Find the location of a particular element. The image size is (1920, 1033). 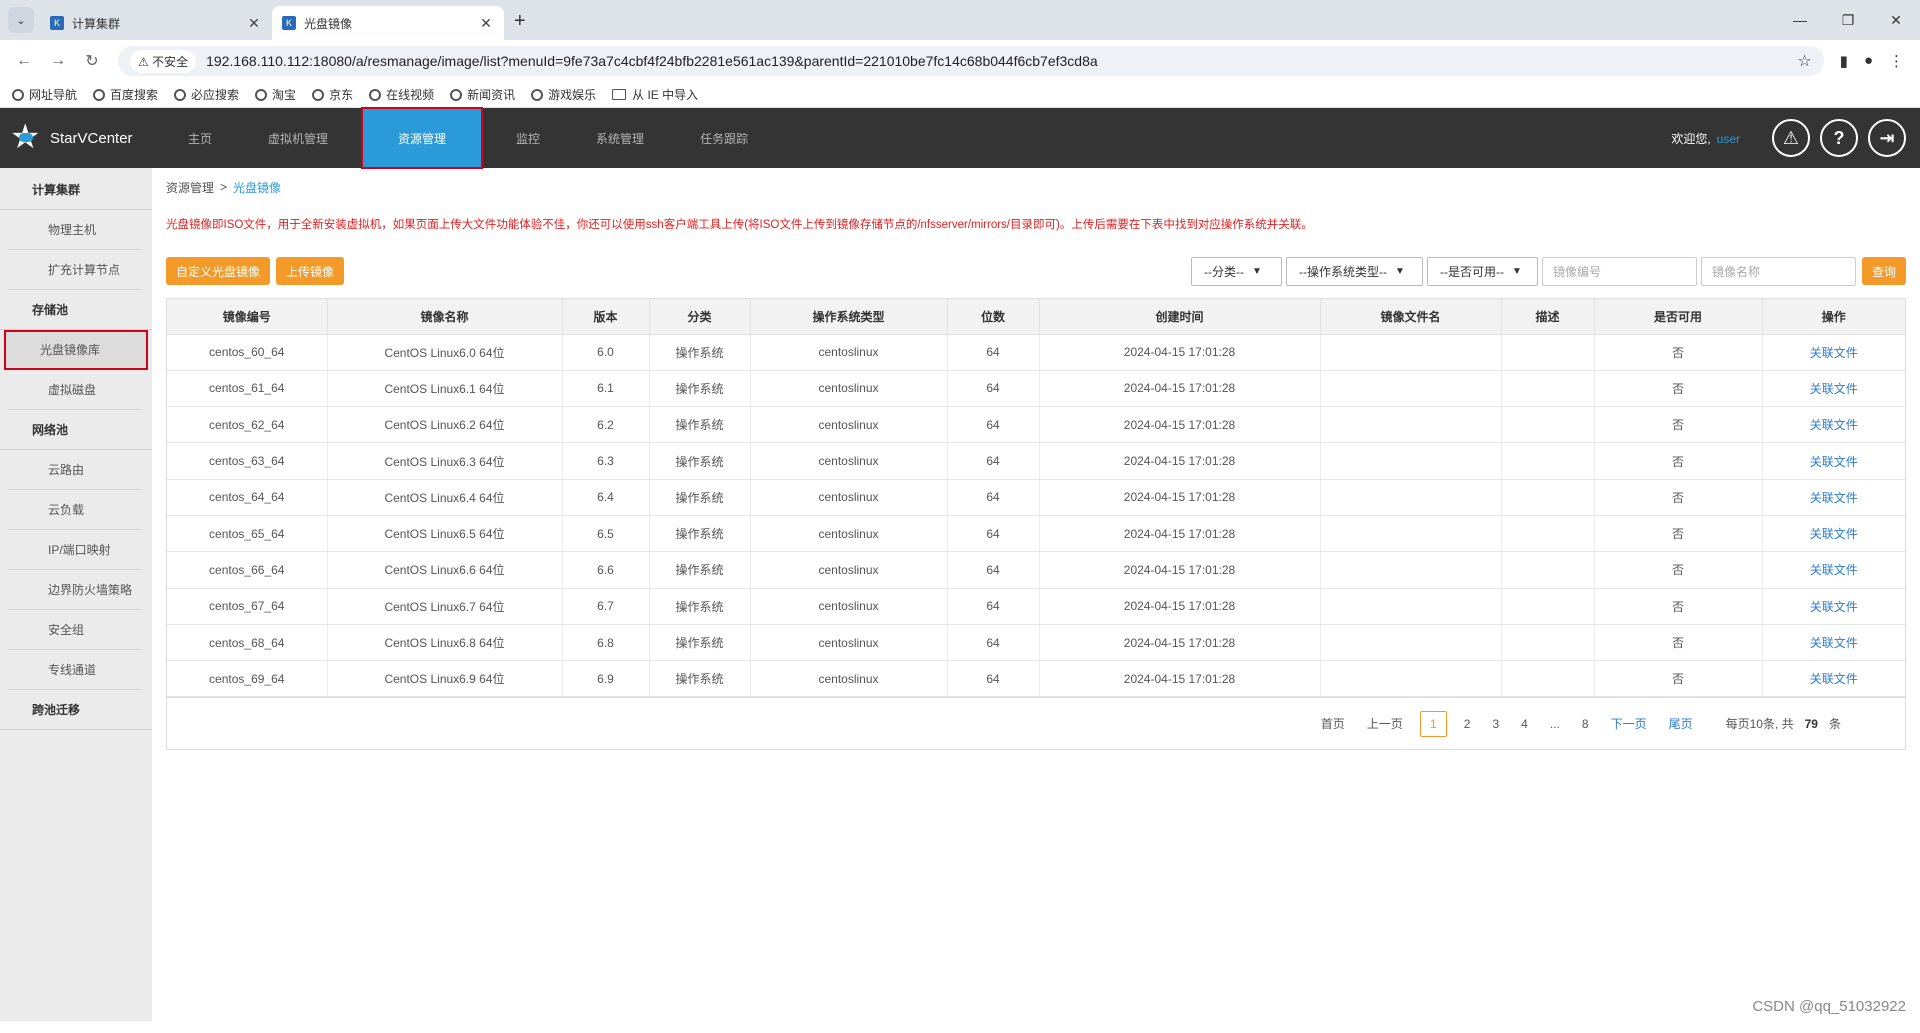

tab-search-button: ⌄ is located at coordinates (21, 20).